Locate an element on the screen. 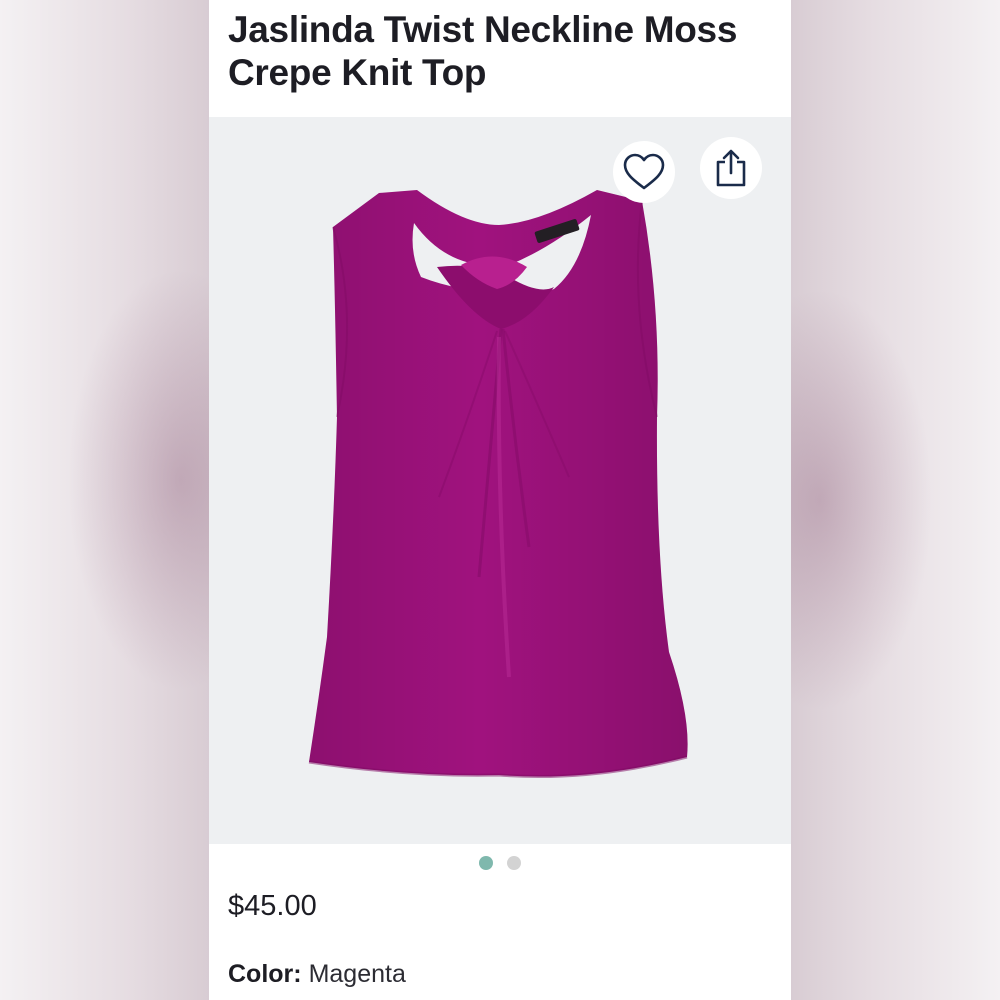 The width and height of the screenshot is (1000, 1000). heart-icon is located at coordinates (644, 171).